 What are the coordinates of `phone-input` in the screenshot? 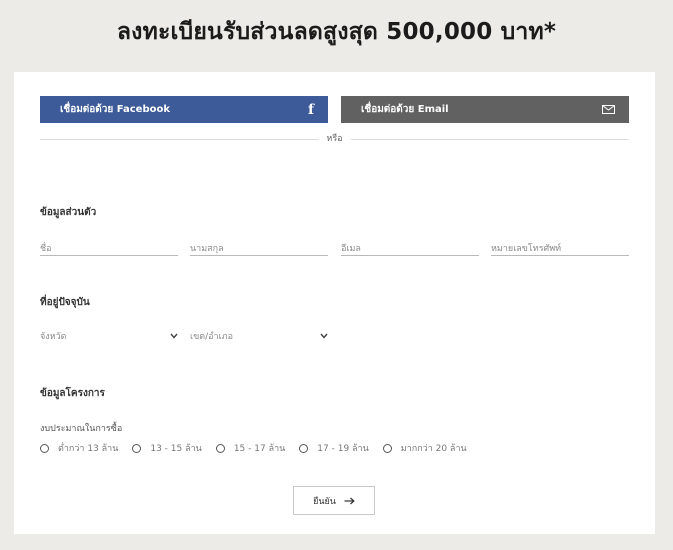 It's located at (560, 249).